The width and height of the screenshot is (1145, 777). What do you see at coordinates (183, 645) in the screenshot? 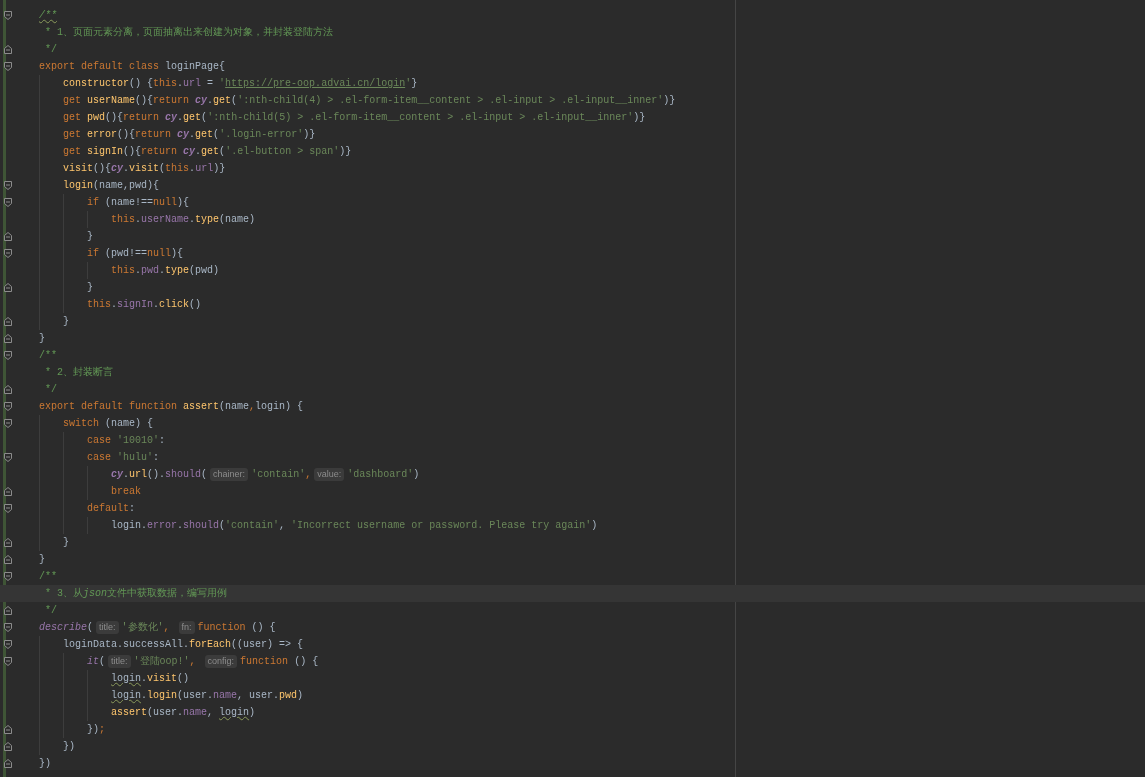
I see `code-text: loginData.successAll.forEach((user) => {` at bounding box center [183, 645].